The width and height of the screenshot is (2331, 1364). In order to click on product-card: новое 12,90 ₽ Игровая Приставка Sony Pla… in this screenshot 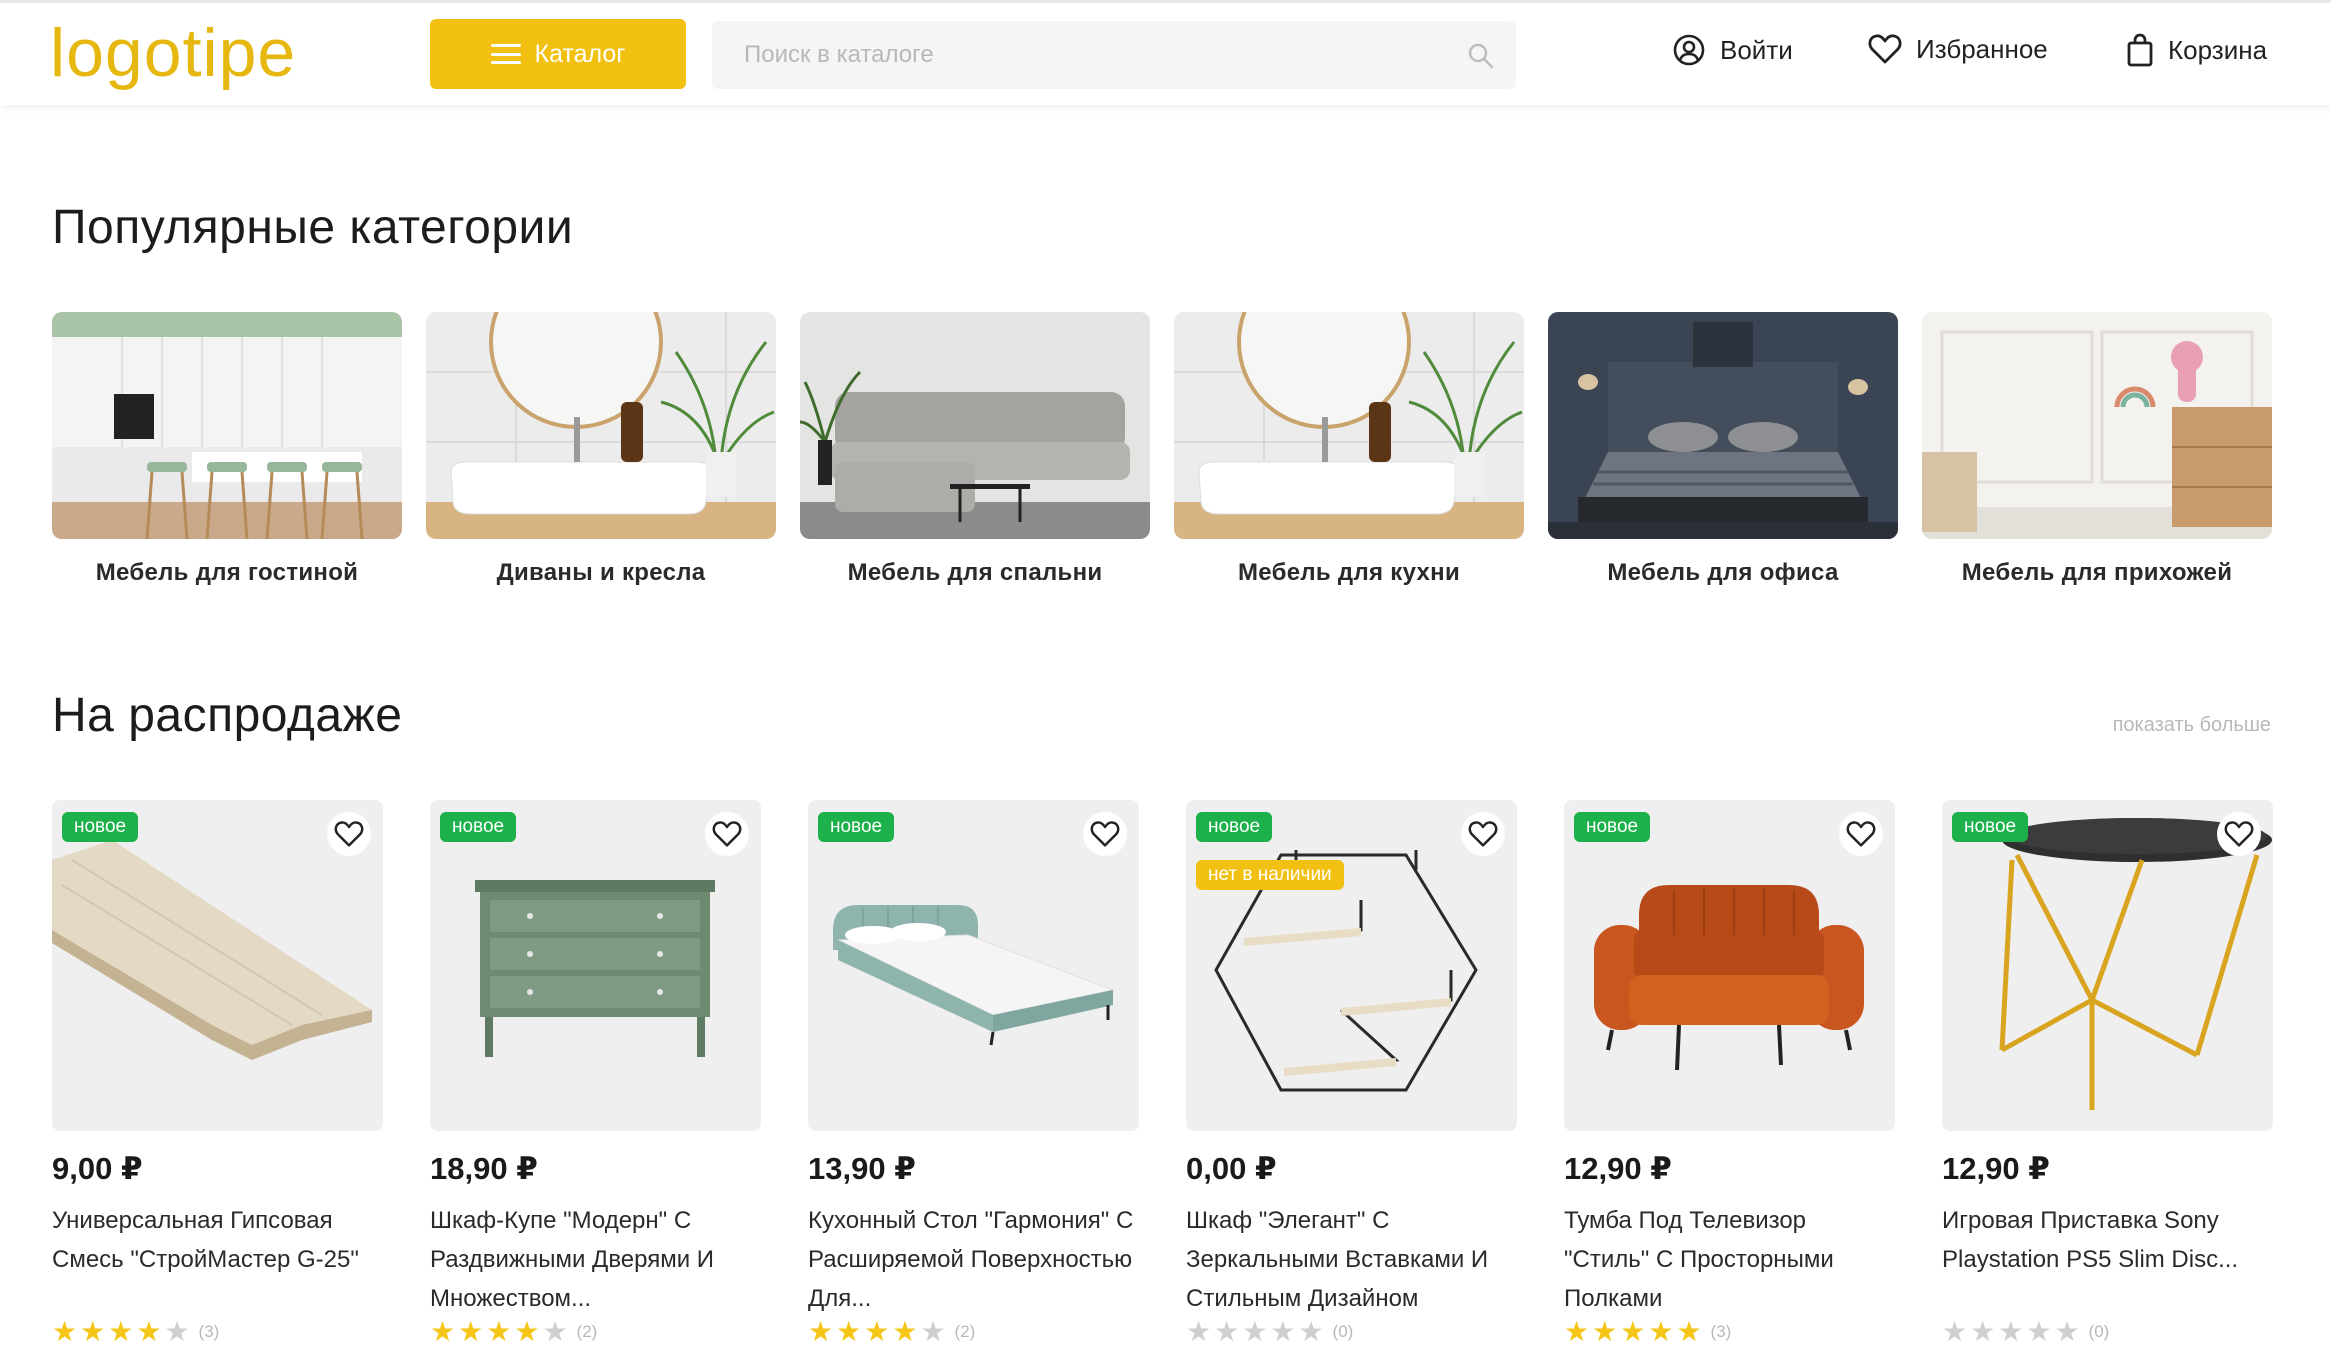, I will do `click(2107, 1073)`.